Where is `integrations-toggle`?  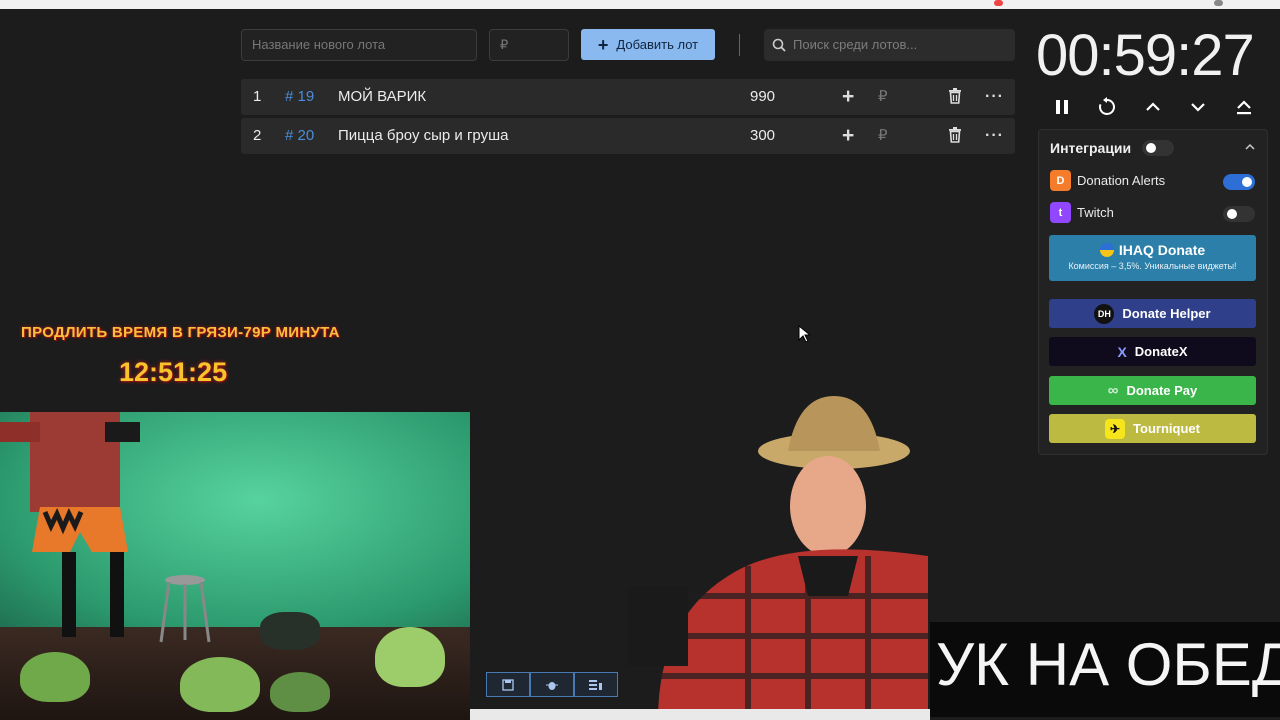 integrations-toggle is located at coordinates (1158, 148).